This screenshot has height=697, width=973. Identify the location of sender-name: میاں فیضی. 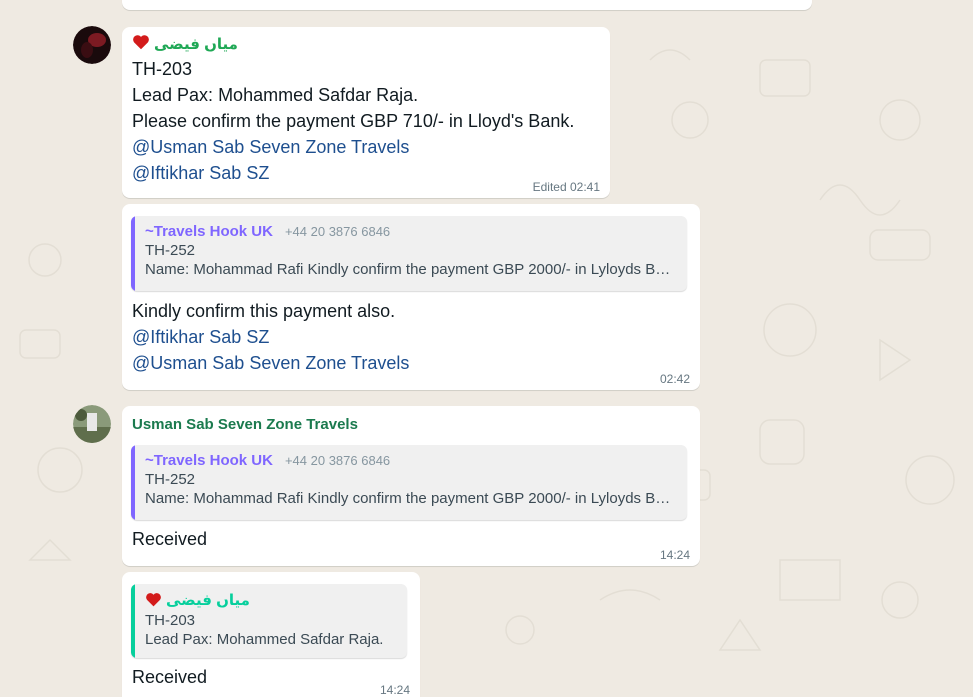
(196, 44).